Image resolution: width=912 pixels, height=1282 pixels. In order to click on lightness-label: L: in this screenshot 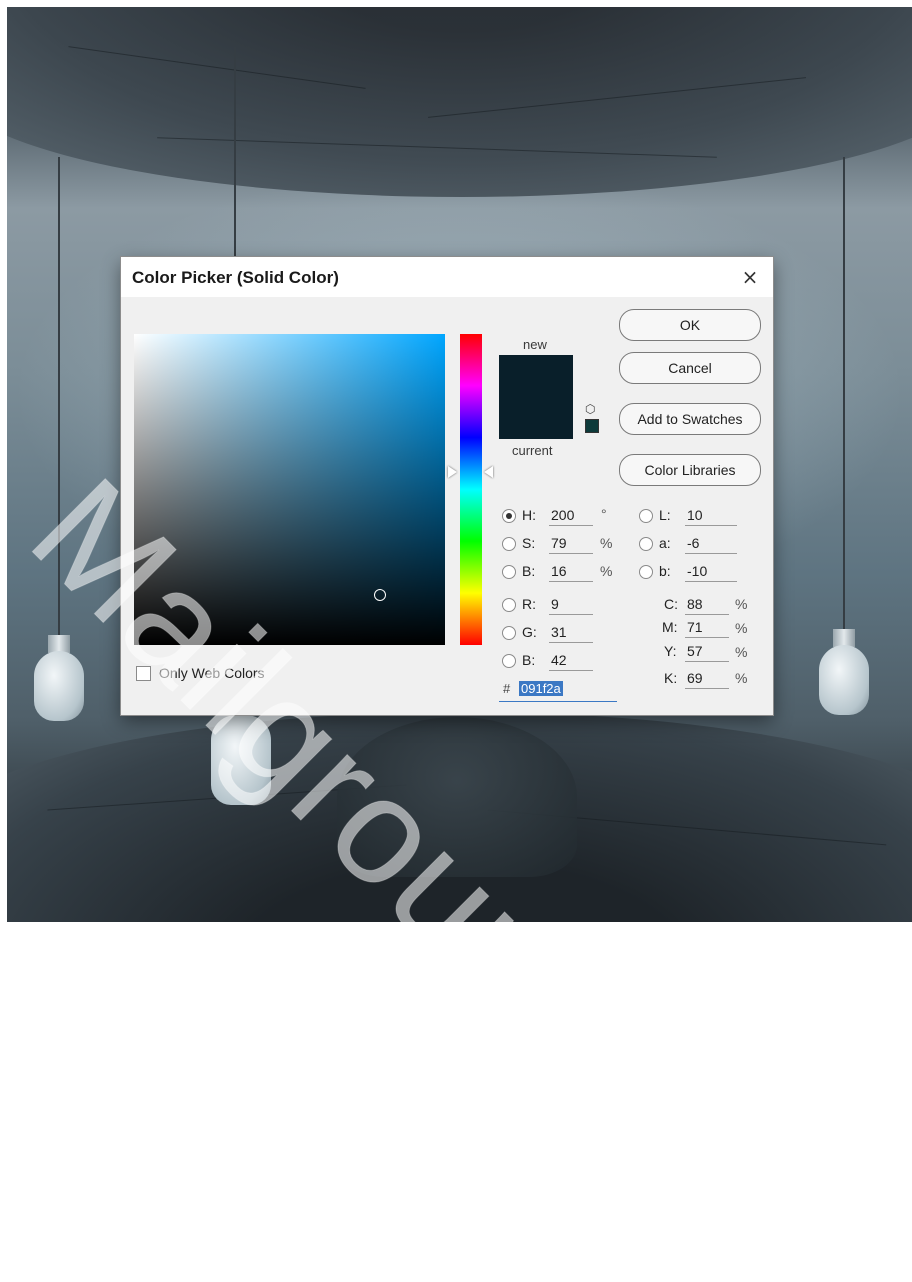, I will do `click(665, 515)`.